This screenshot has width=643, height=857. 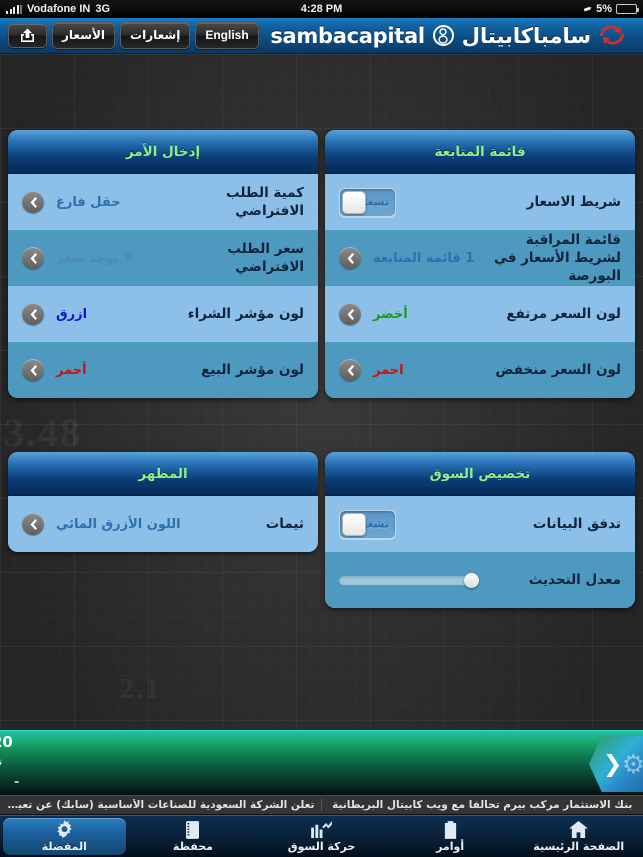 What do you see at coordinates (321, 829) in the screenshot?
I see `chart-icon` at bounding box center [321, 829].